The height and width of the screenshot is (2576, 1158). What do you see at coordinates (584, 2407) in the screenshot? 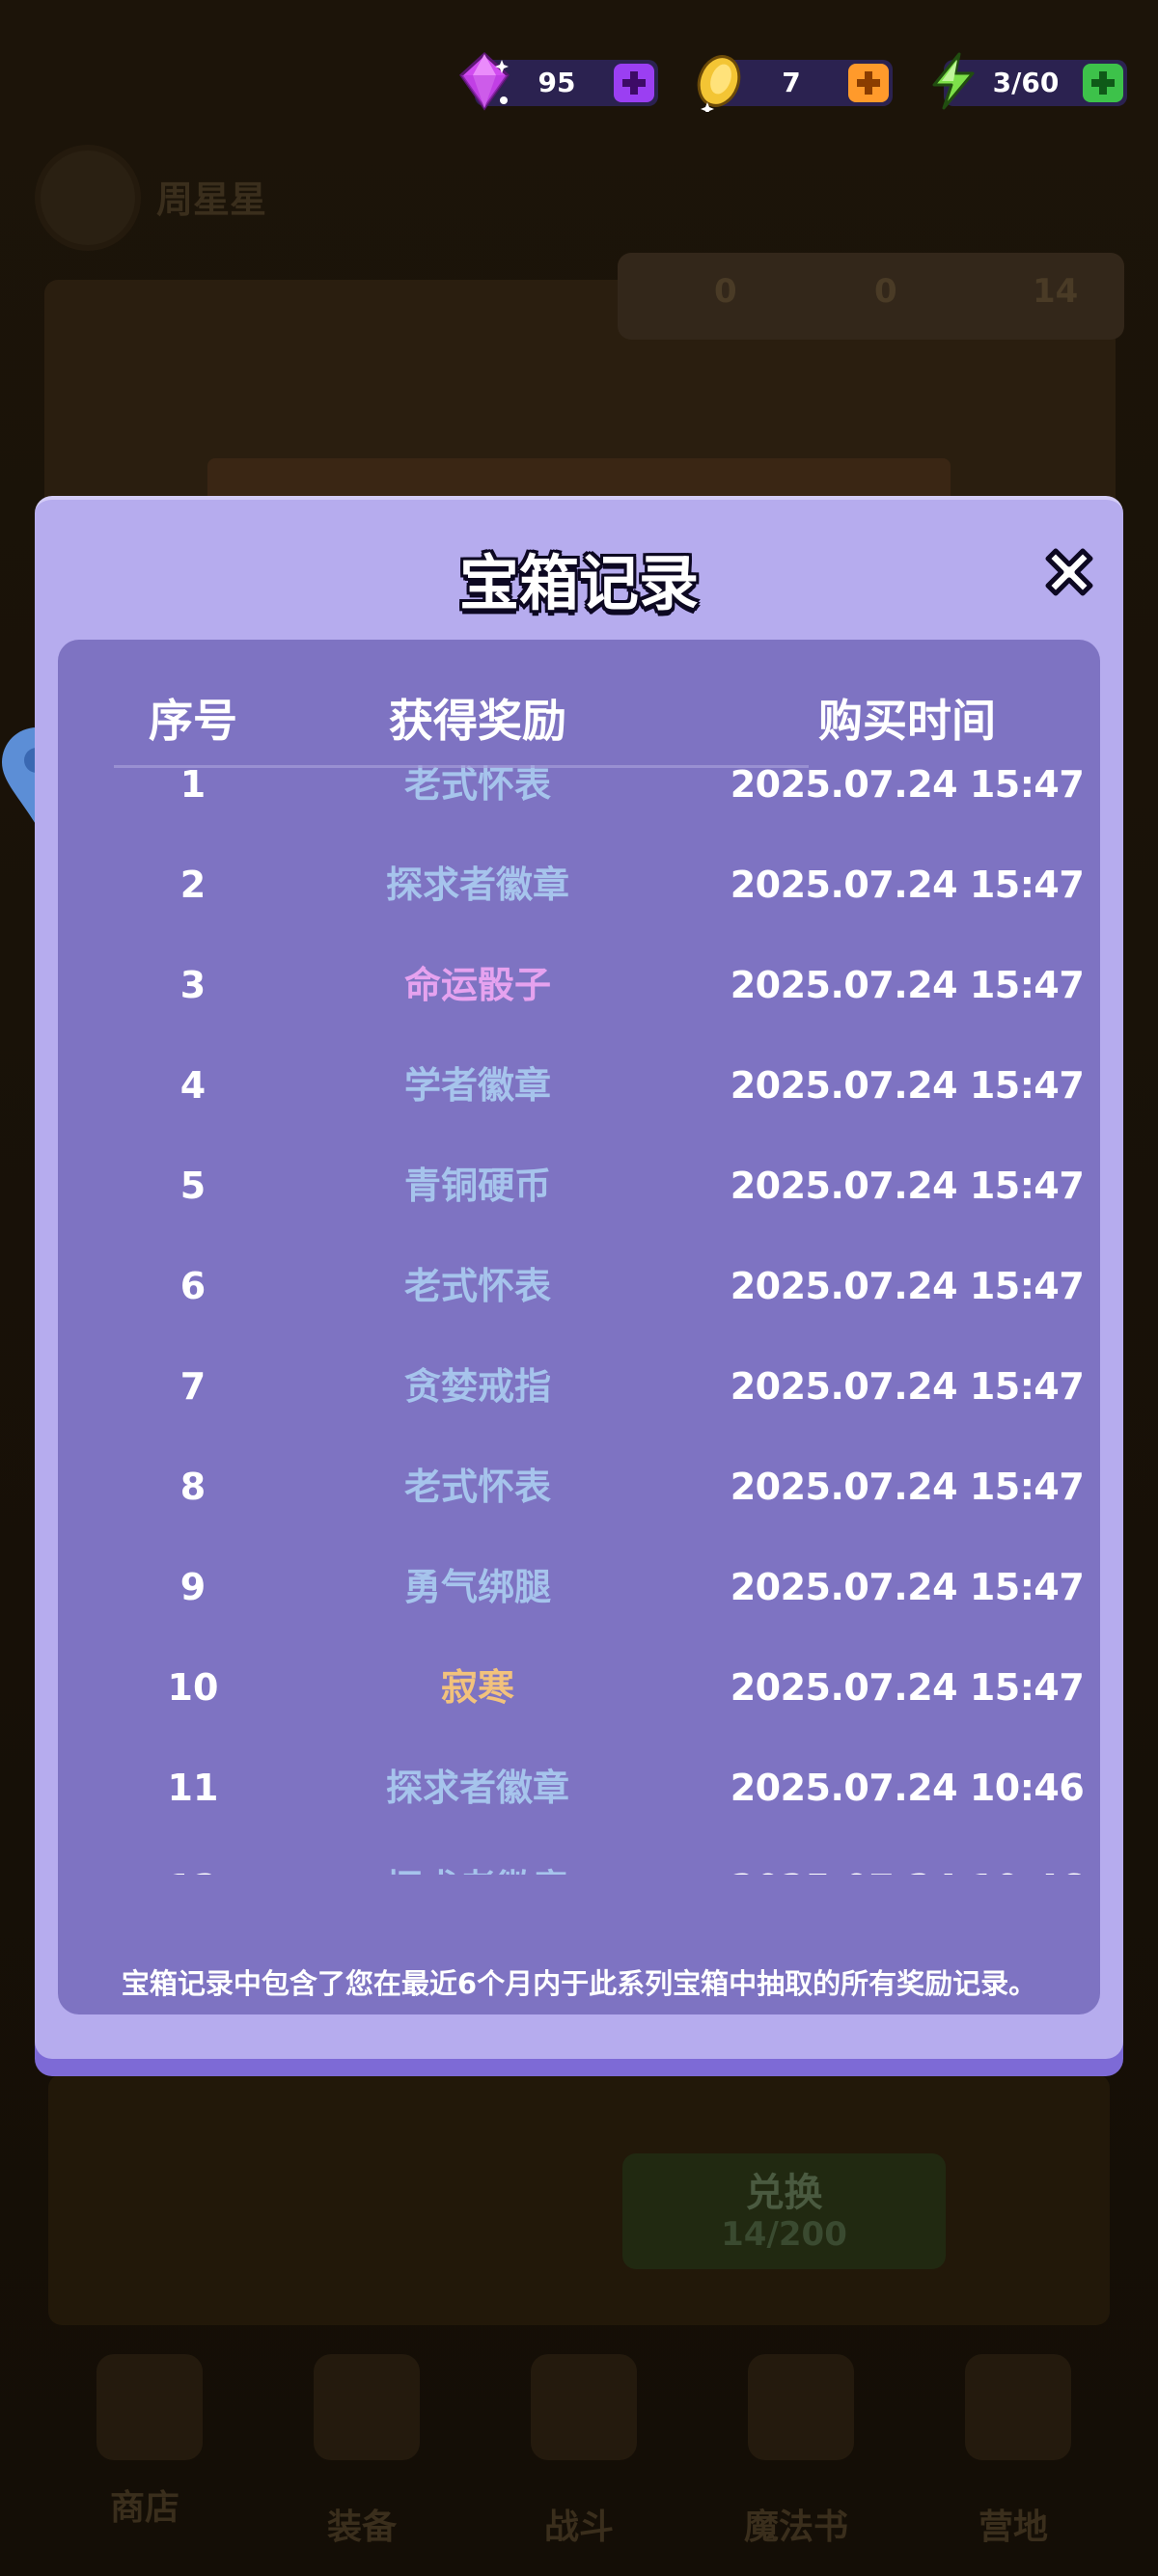
I see `swords-icon` at bounding box center [584, 2407].